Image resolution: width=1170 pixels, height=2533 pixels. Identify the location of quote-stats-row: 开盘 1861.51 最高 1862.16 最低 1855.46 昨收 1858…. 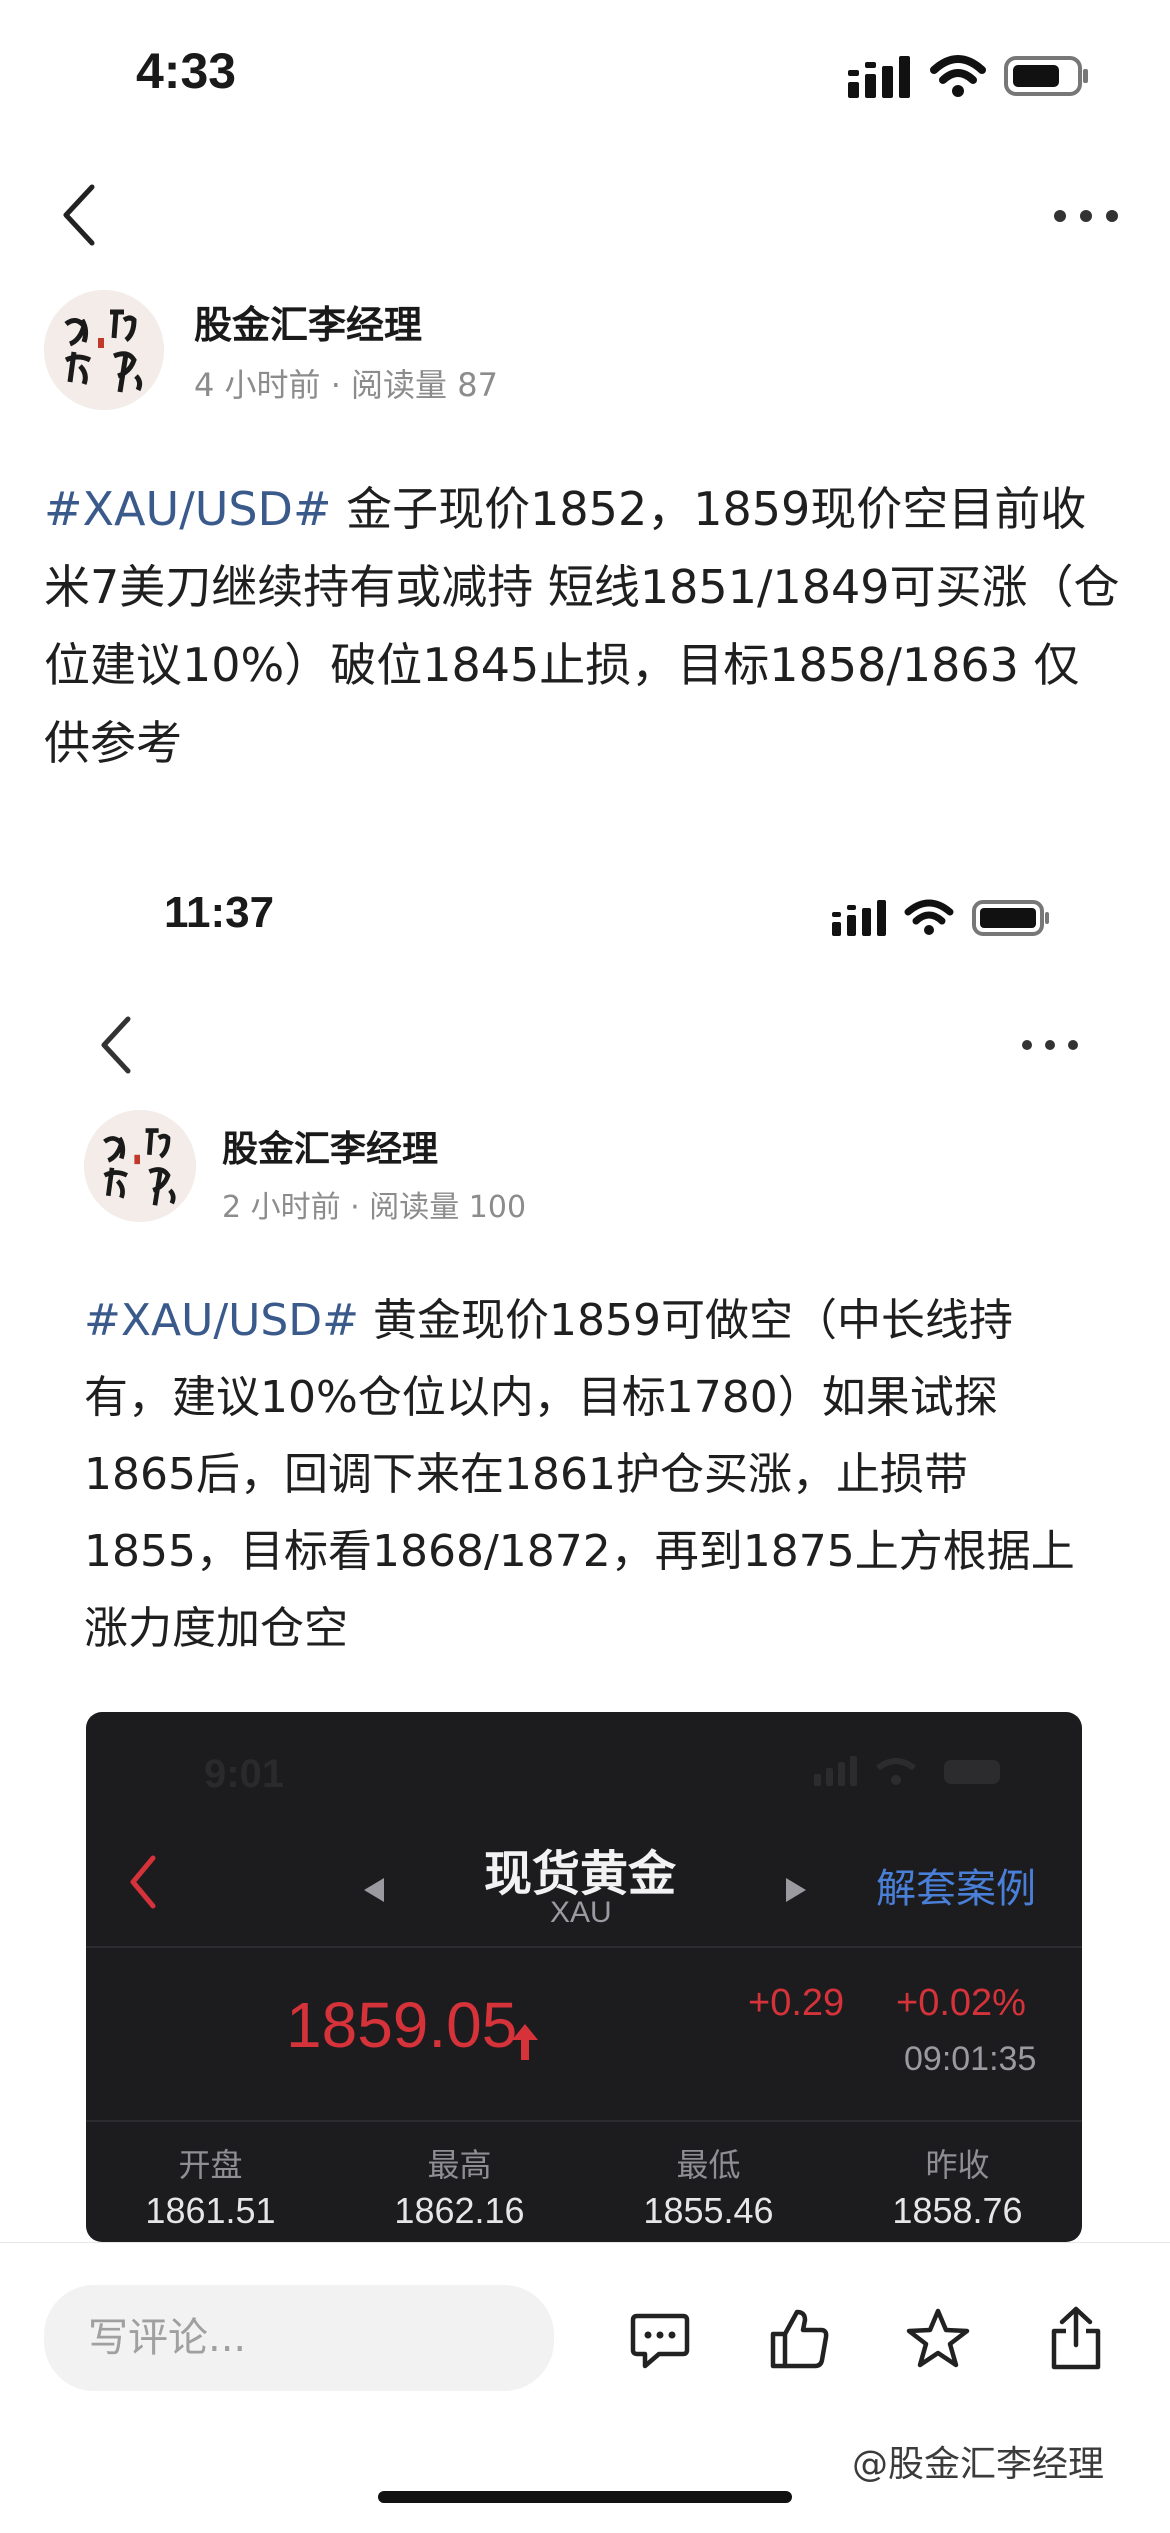
(584, 2185).